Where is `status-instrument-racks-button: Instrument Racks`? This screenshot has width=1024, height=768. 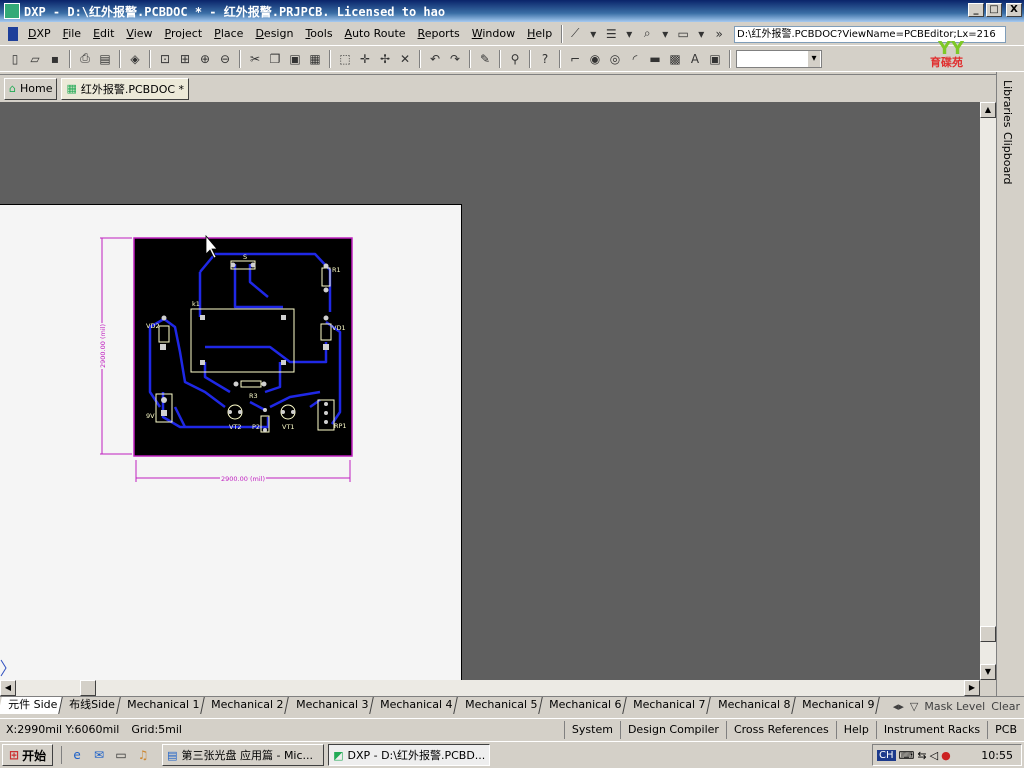
status-instrument-racks-button: Instrument Racks is located at coordinates (931, 730).